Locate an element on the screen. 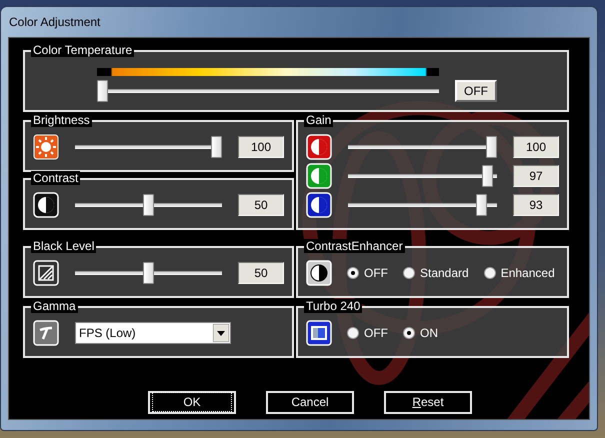 The image size is (605, 438). window-title: Color Adjustment is located at coordinates (55, 22).